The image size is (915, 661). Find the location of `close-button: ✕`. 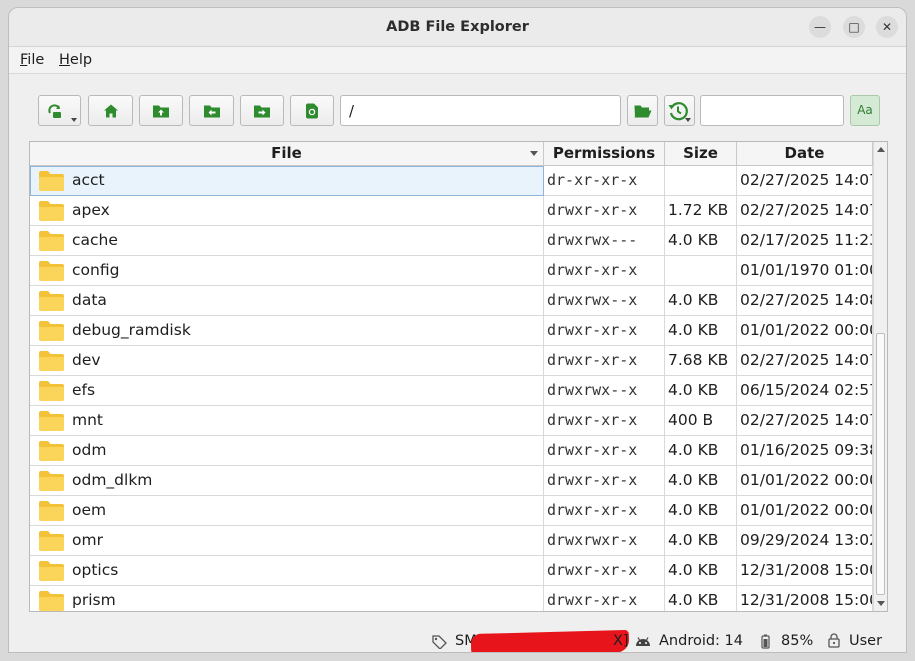

close-button: ✕ is located at coordinates (887, 27).